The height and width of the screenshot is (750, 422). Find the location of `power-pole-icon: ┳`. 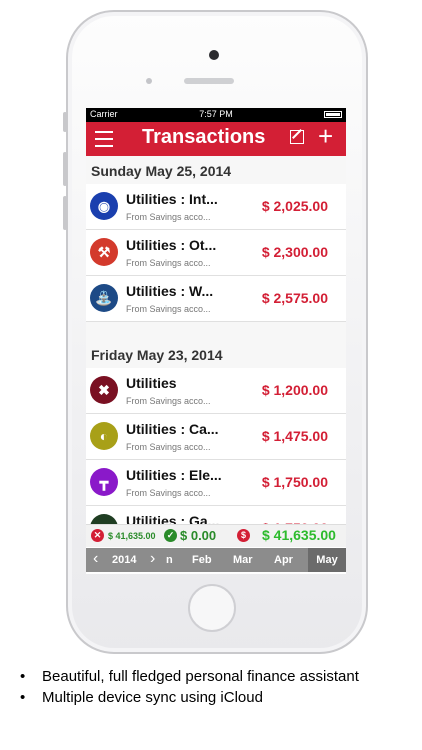

power-pole-icon: ┳ is located at coordinates (104, 482).